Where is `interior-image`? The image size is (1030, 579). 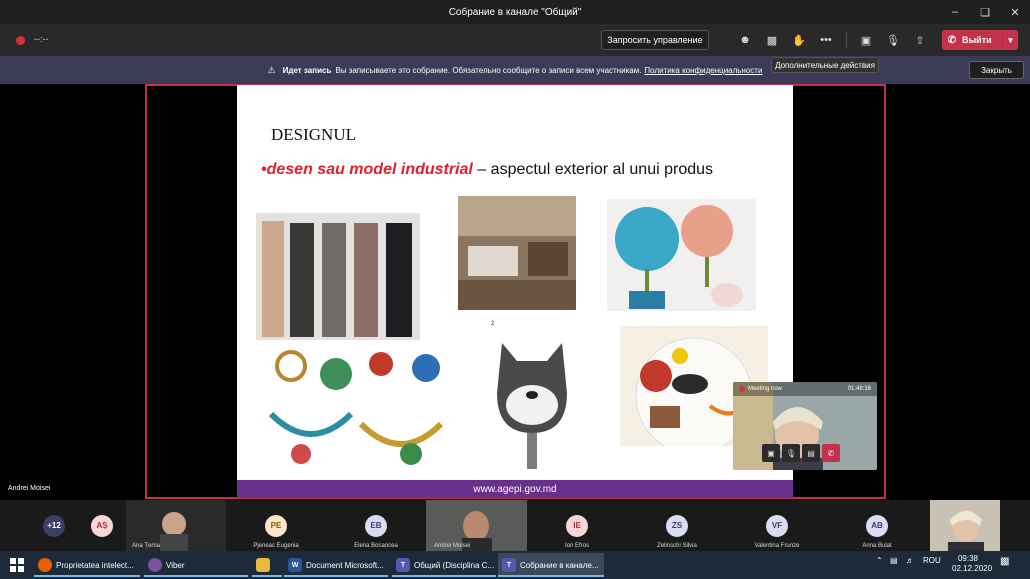
interior-image is located at coordinates (517, 253).